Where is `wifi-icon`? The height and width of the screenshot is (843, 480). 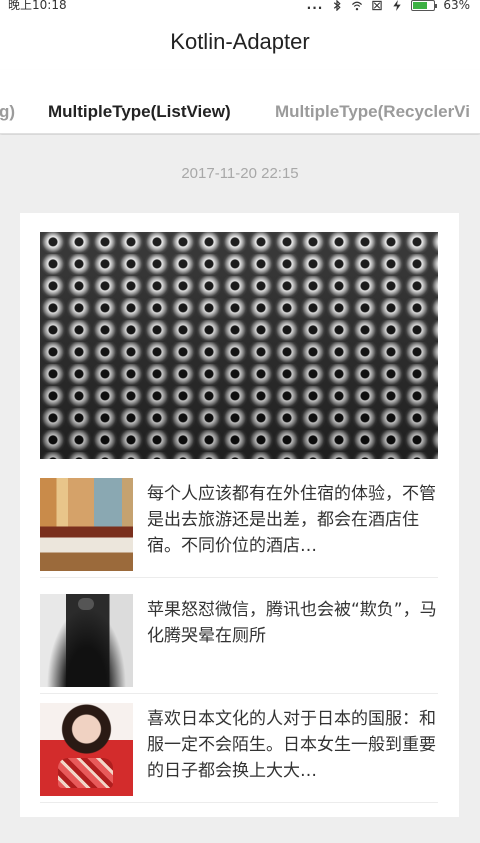 wifi-icon is located at coordinates (357, 5).